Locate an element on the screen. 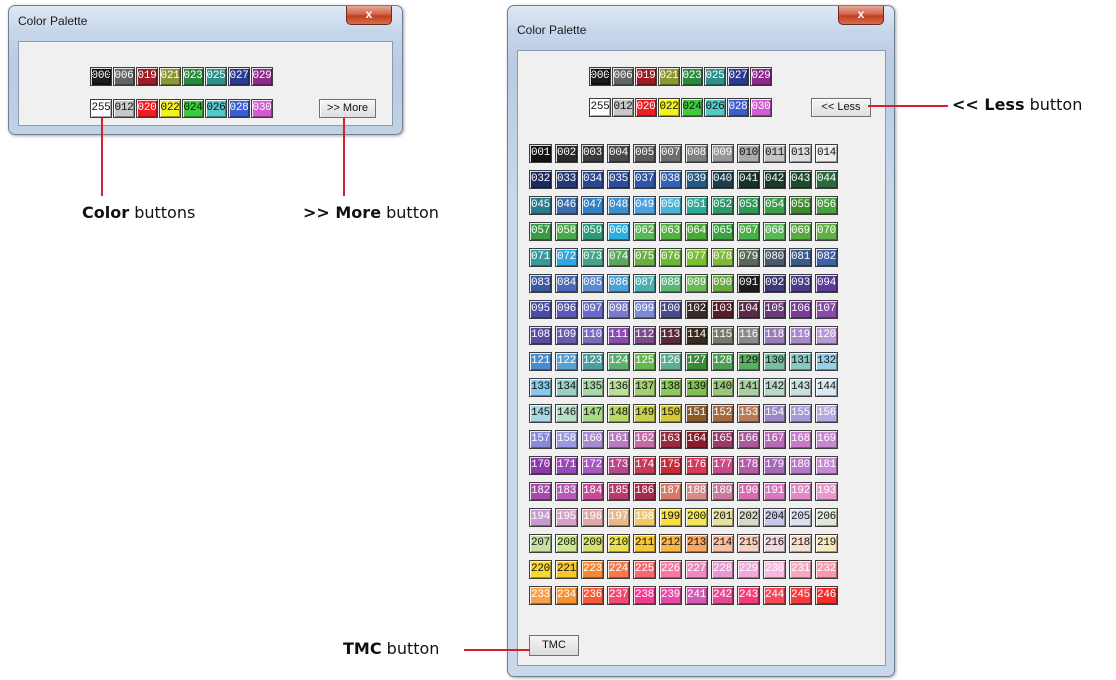 The width and height of the screenshot is (1116, 680). color-button-185: 185 is located at coordinates (618, 491).